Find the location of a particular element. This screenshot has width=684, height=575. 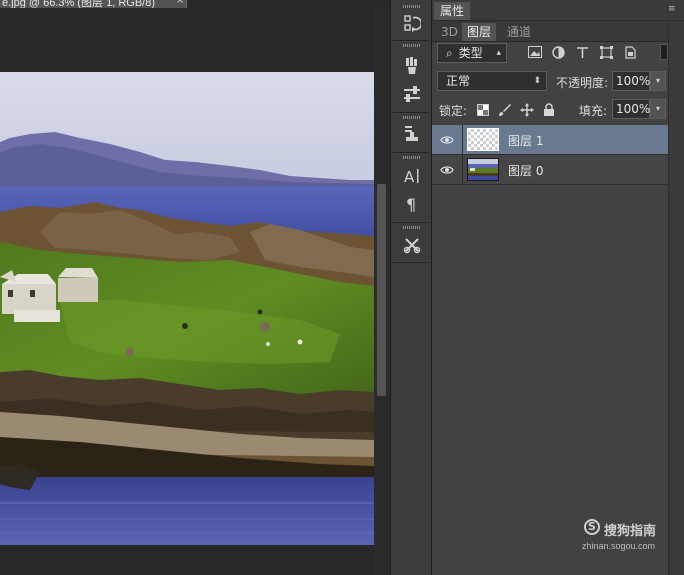

character-icon: A is located at coordinates (412, 176).